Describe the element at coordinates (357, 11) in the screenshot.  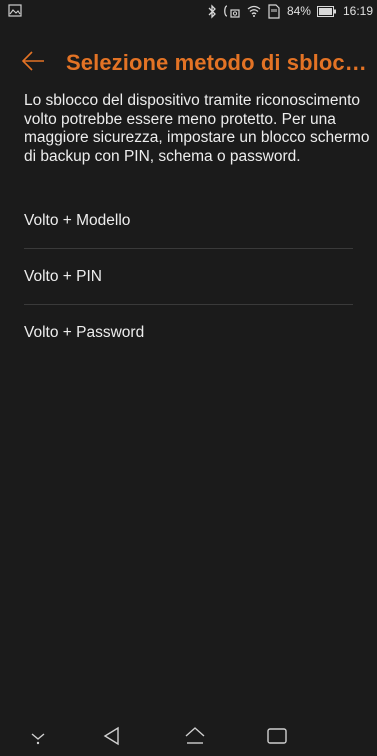
I see `clock: 16:19` at that location.